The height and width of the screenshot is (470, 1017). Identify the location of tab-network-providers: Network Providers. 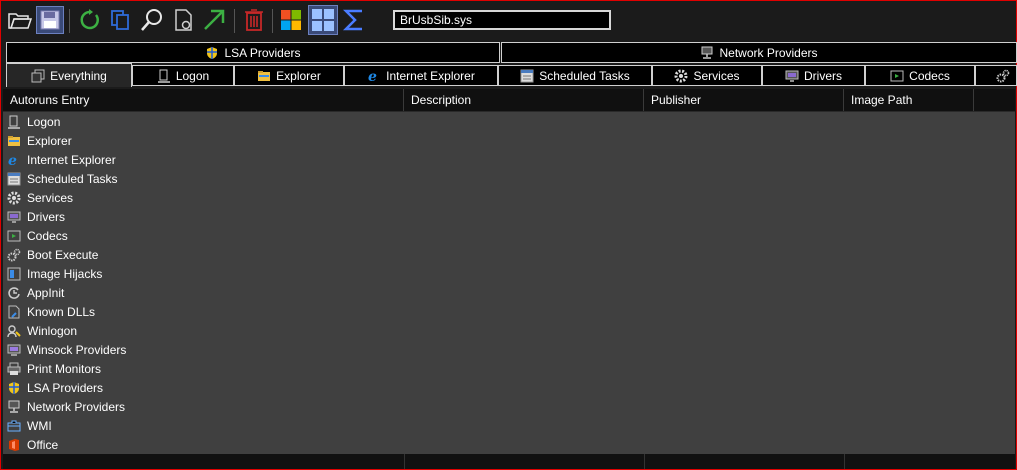
(759, 52).